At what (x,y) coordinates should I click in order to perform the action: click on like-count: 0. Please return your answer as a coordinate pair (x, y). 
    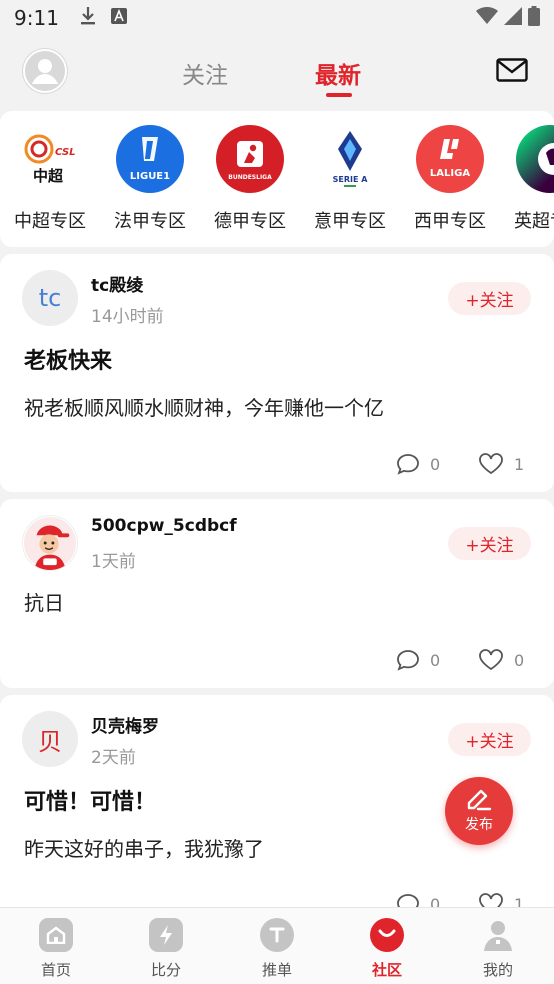
    Looking at the image, I should click on (519, 660).